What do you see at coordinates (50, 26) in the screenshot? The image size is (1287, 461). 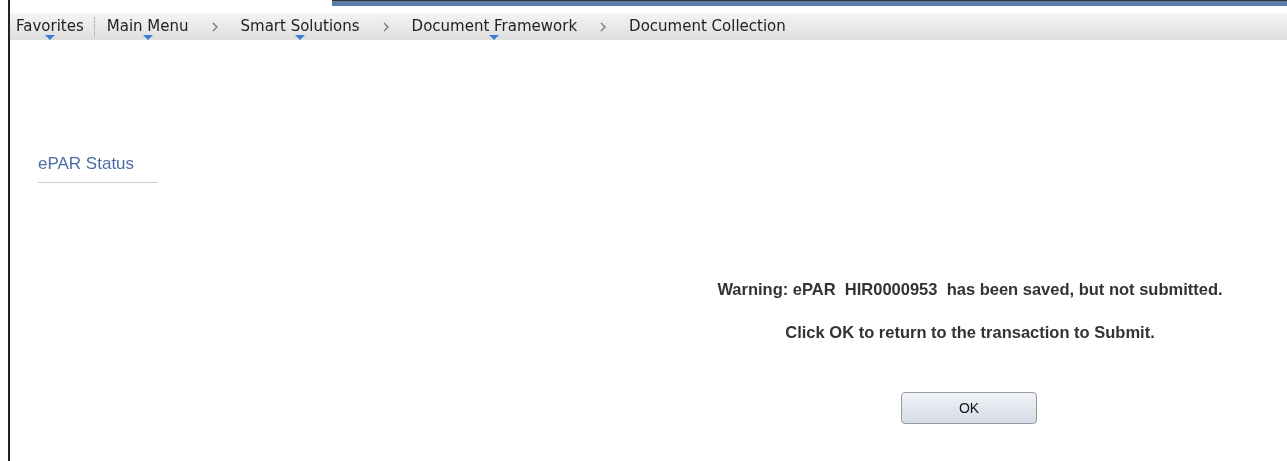 I see `breadcrumb-link: Favorites` at bounding box center [50, 26].